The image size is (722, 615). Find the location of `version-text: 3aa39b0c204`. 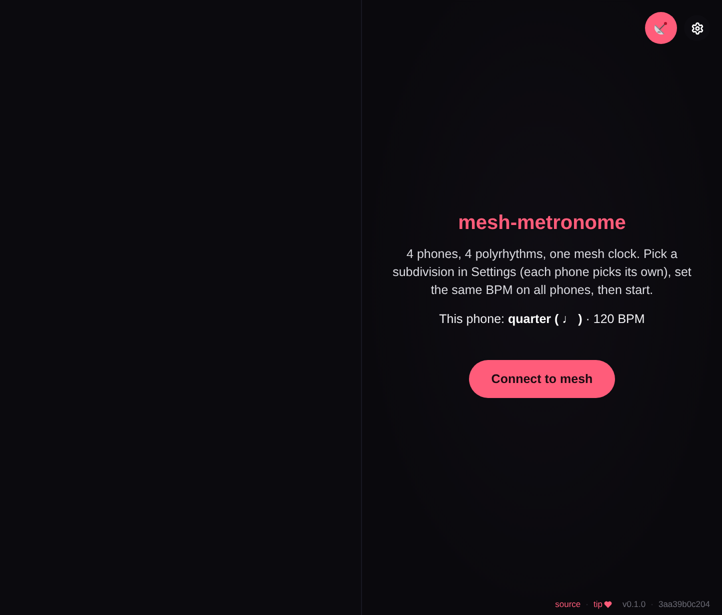

version-text: 3aa39b0c204 is located at coordinates (684, 604).